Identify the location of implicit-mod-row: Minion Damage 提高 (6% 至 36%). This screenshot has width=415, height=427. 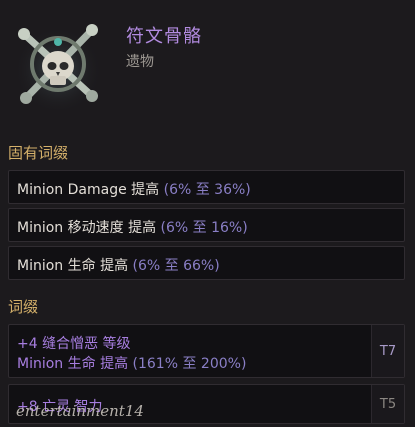
(206, 187).